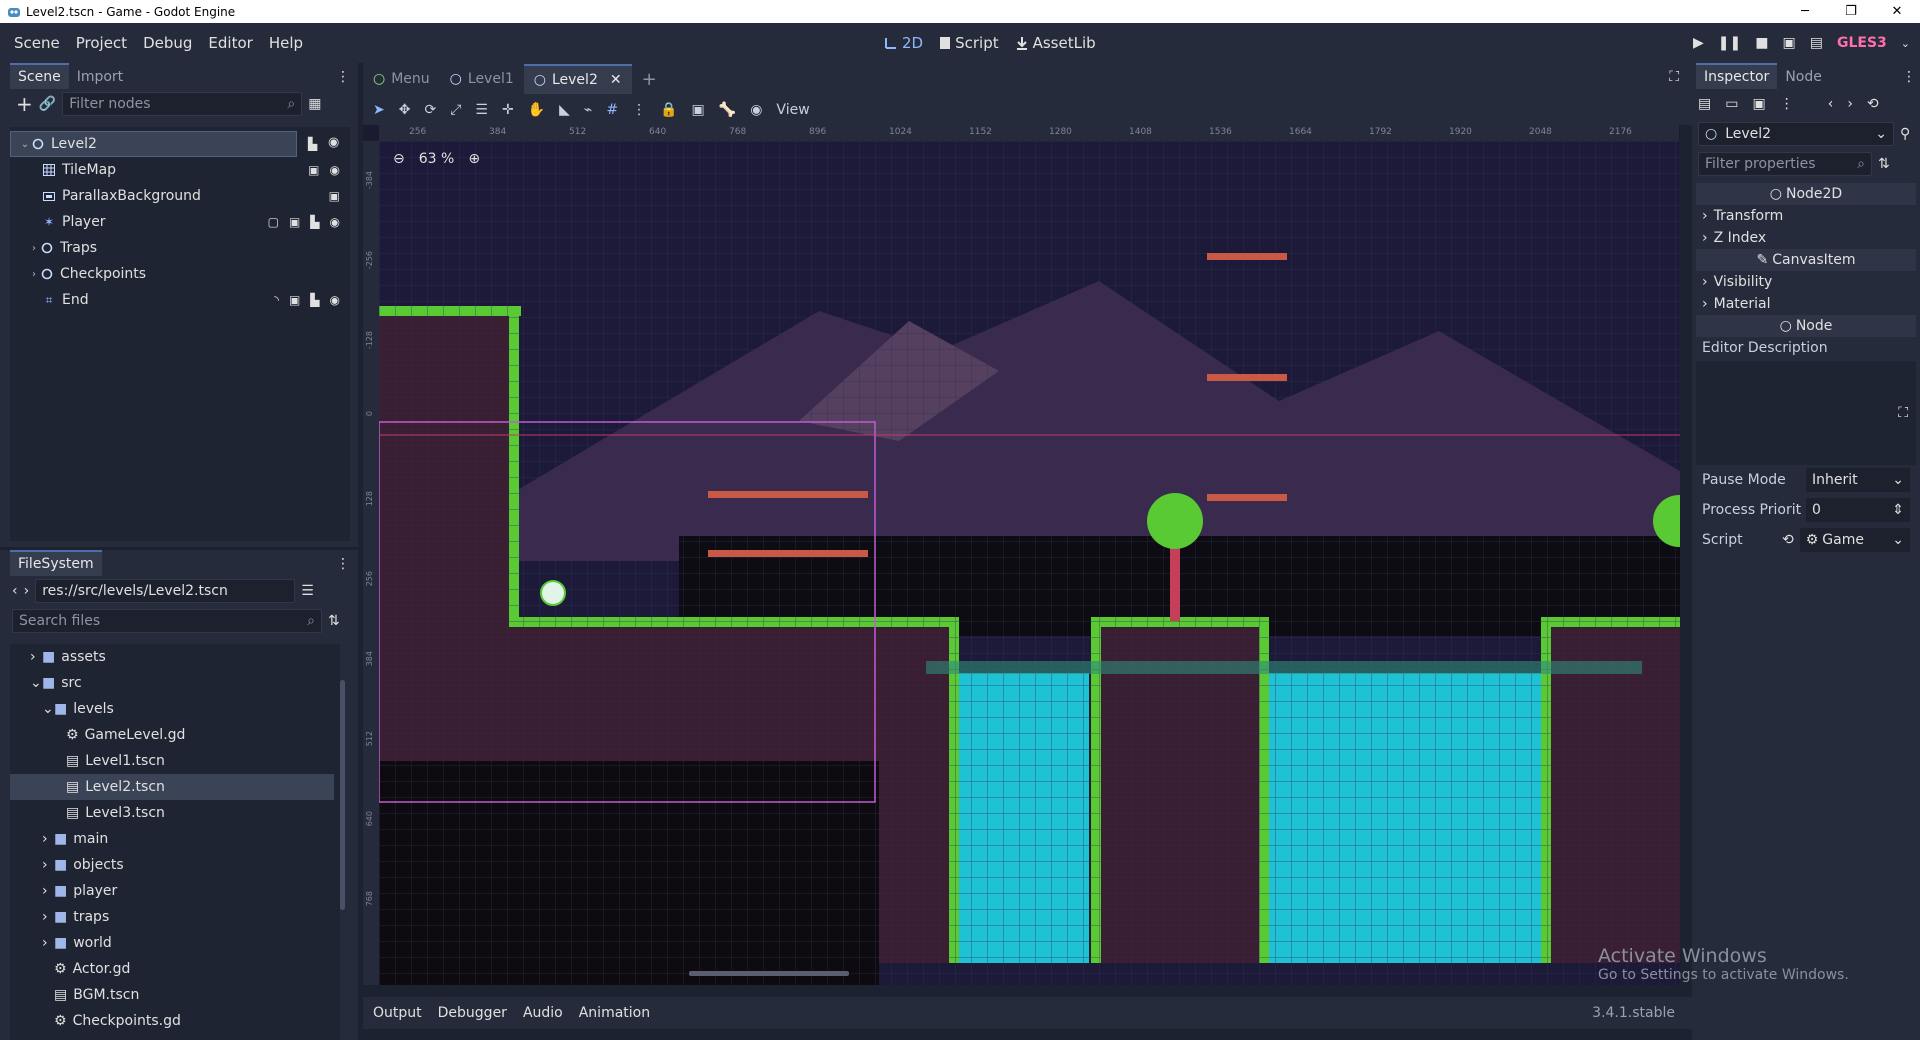  I want to click on file-item-world: › ■ world, so click(175, 943).